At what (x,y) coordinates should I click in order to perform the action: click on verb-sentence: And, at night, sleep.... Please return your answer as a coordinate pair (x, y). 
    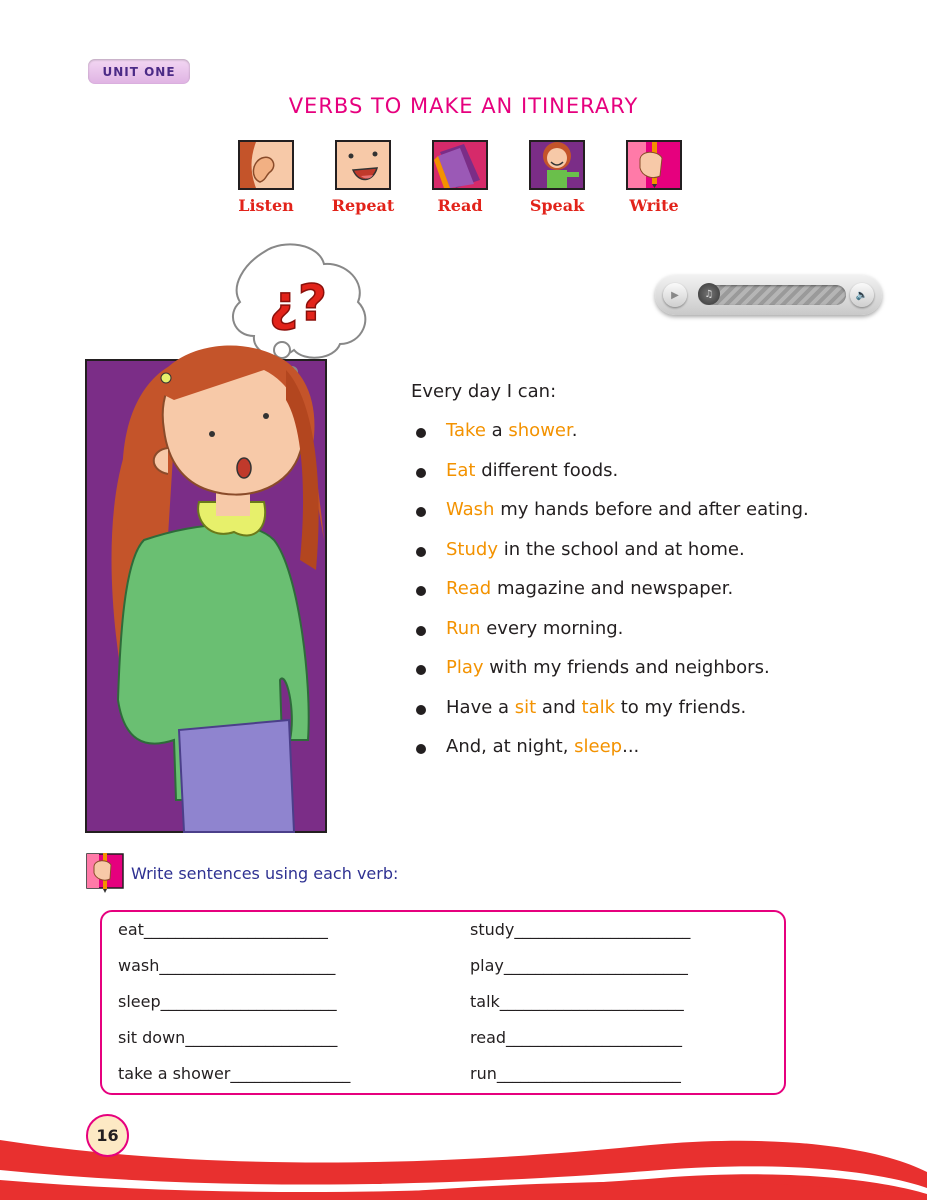
    Looking at the image, I should click on (542, 746).